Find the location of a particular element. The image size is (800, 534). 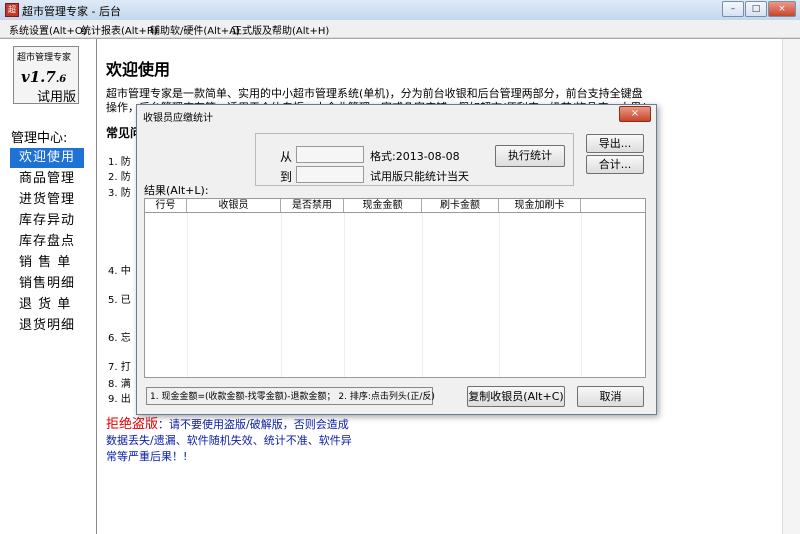

page-title: 欢迎使用 is located at coordinates (138, 69).